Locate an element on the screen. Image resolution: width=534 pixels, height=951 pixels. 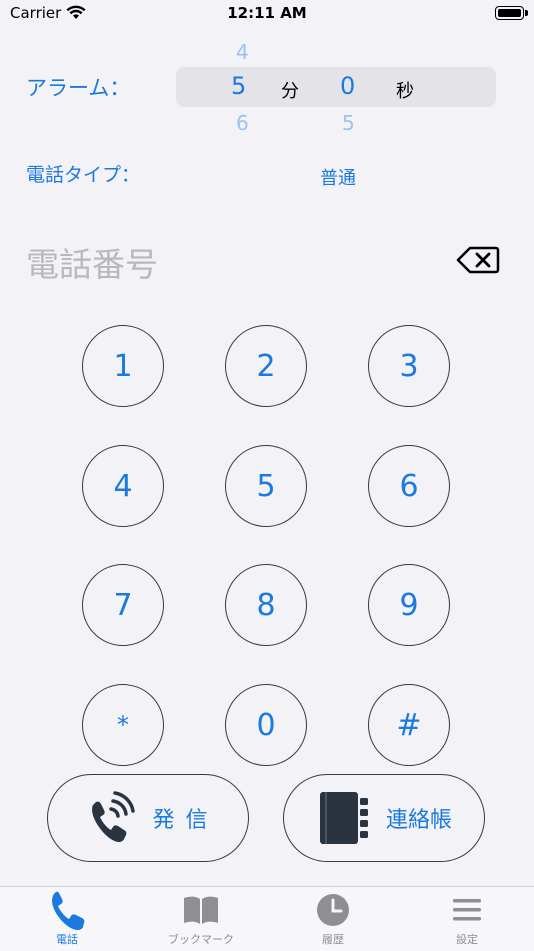
phone-call-icon is located at coordinates (113, 816).